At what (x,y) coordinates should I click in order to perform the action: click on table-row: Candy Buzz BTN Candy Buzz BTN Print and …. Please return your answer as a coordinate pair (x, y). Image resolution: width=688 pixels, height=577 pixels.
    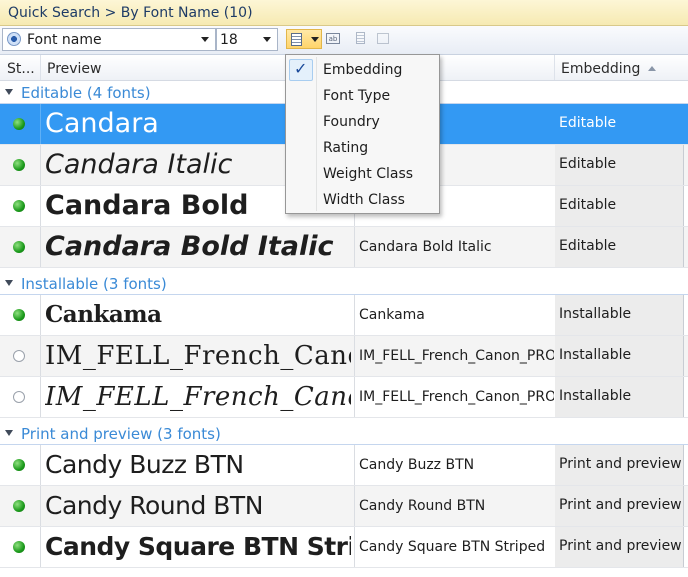
    Looking at the image, I should click on (344, 465).